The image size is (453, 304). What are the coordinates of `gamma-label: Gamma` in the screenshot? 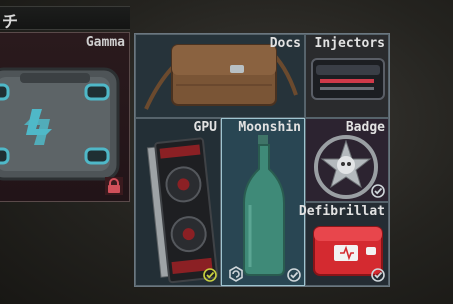 It's located at (105, 42).